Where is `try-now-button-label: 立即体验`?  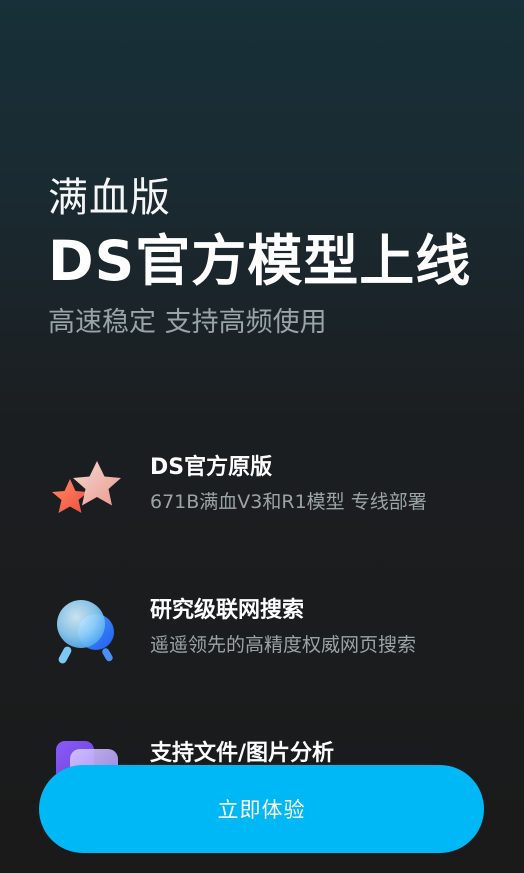
try-now-button-label: 立即体验 is located at coordinates (261, 810).